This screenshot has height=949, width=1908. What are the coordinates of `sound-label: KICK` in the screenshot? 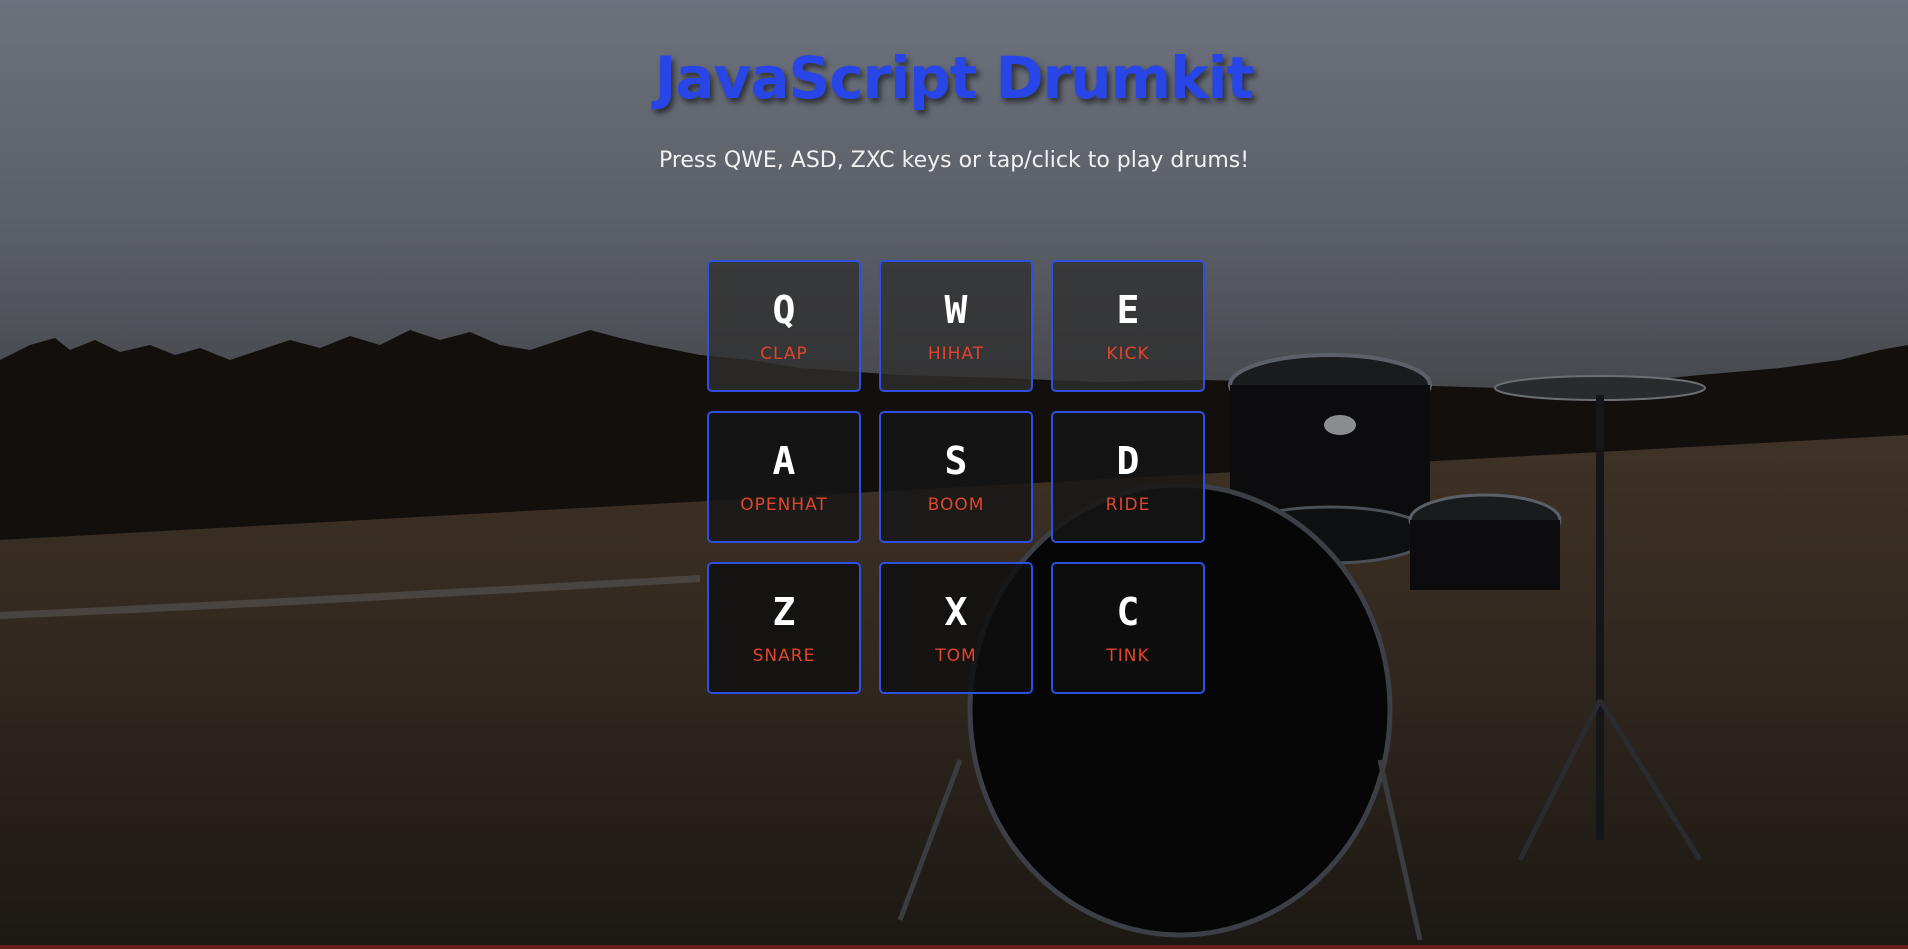 It's located at (1128, 354).